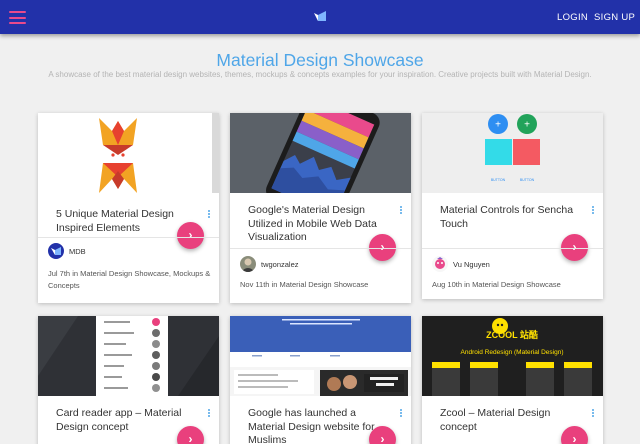 The width and height of the screenshot is (640, 444). Describe the element at coordinates (447, 284) in the screenshot. I see `post-date: Aug 10th` at that location.